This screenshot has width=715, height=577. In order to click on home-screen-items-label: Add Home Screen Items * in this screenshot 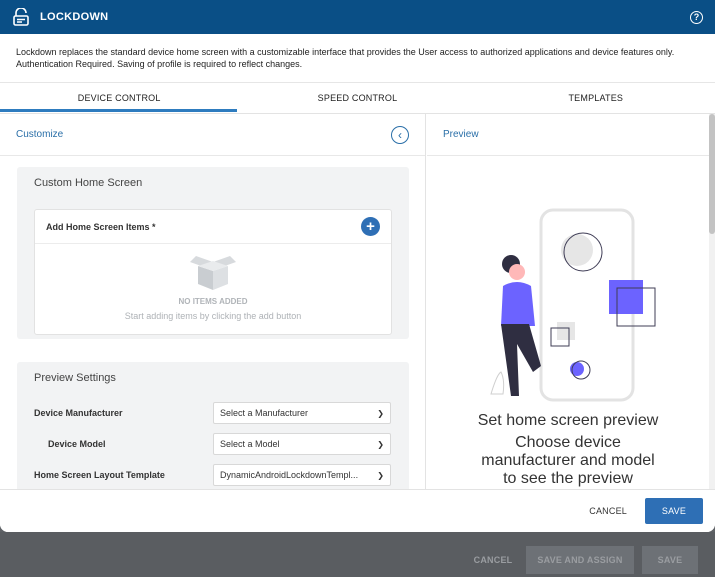, I will do `click(101, 226)`.